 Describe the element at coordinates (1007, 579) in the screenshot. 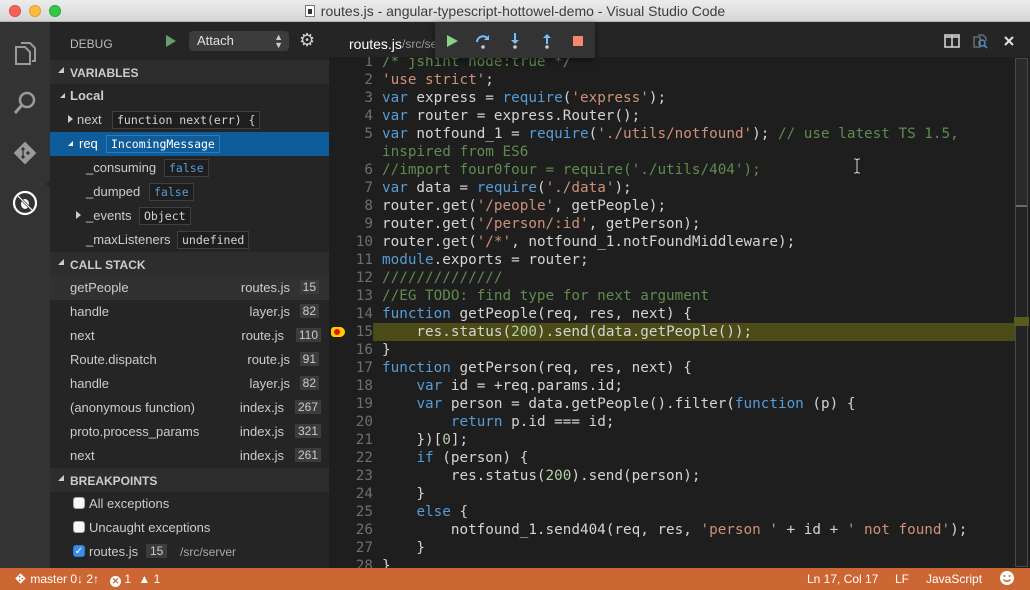

I see `smiley-icon` at that location.